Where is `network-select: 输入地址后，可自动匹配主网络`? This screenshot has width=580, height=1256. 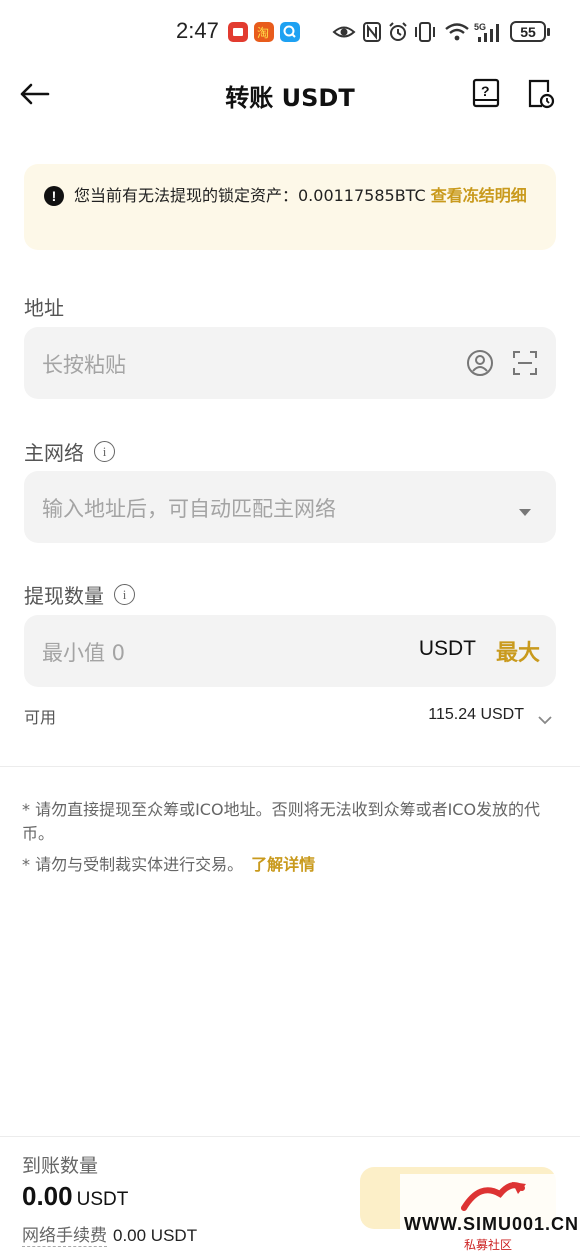 network-select: 输入地址后，可自动匹配主网络 is located at coordinates (290, 507).